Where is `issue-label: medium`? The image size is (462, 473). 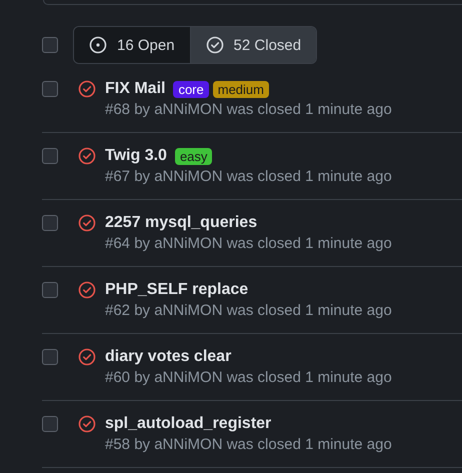 issue-label: medium is located at coordinates (240, 89).